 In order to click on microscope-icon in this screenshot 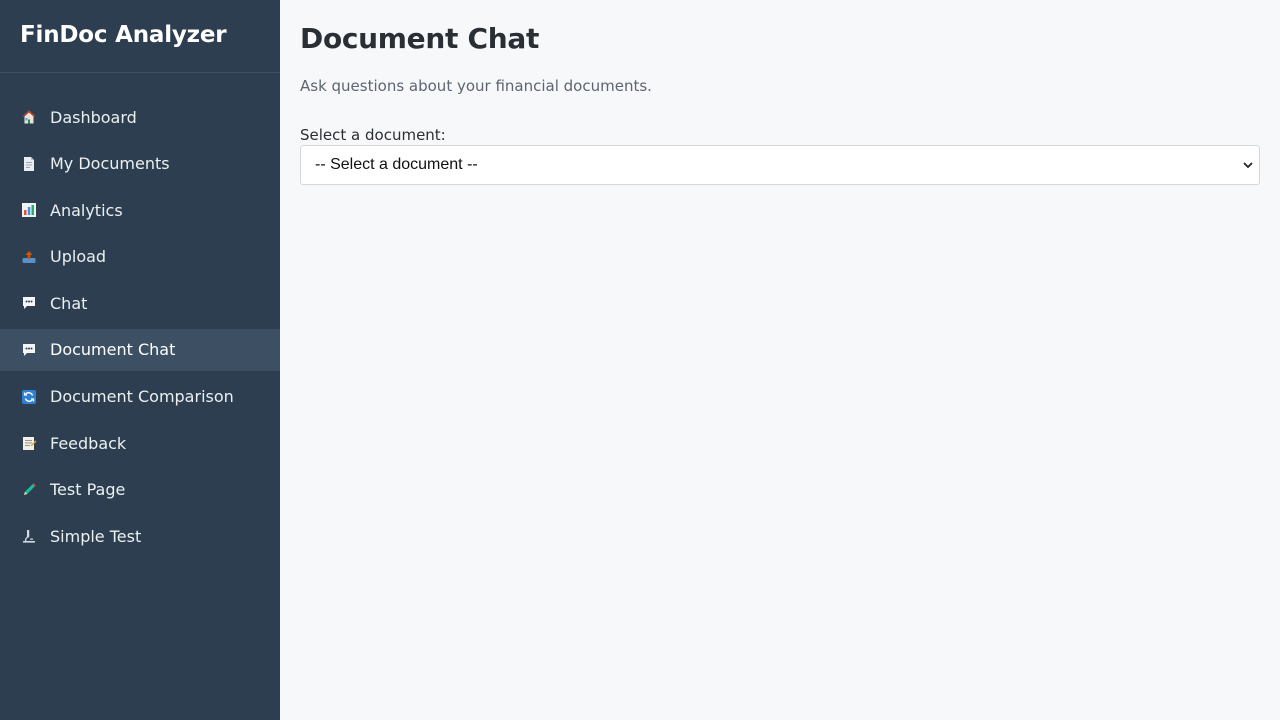, I will do `click(29, 536)`.